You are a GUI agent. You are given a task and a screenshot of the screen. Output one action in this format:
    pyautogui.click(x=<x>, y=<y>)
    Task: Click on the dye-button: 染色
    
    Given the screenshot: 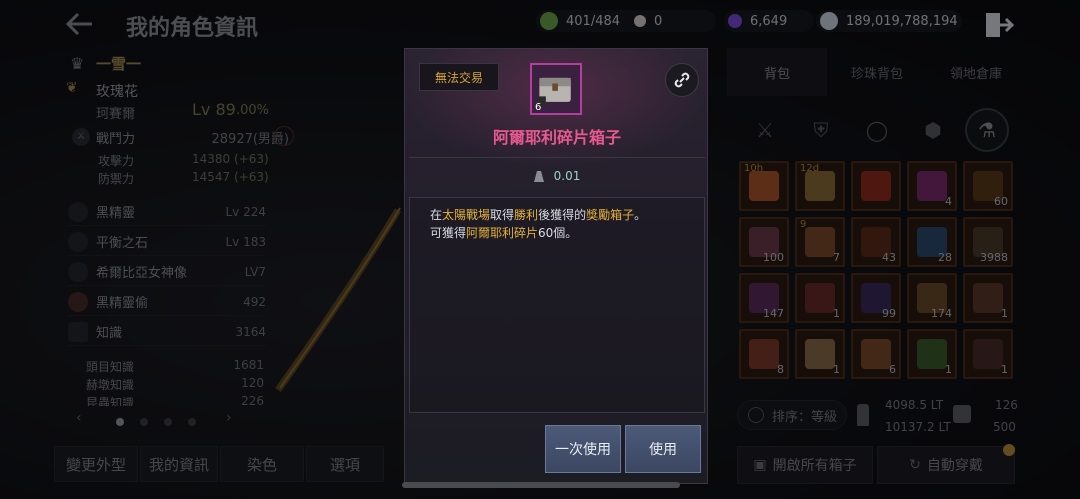 What is the action you would take?
    pyautogui.click(x=262, y=464)
    